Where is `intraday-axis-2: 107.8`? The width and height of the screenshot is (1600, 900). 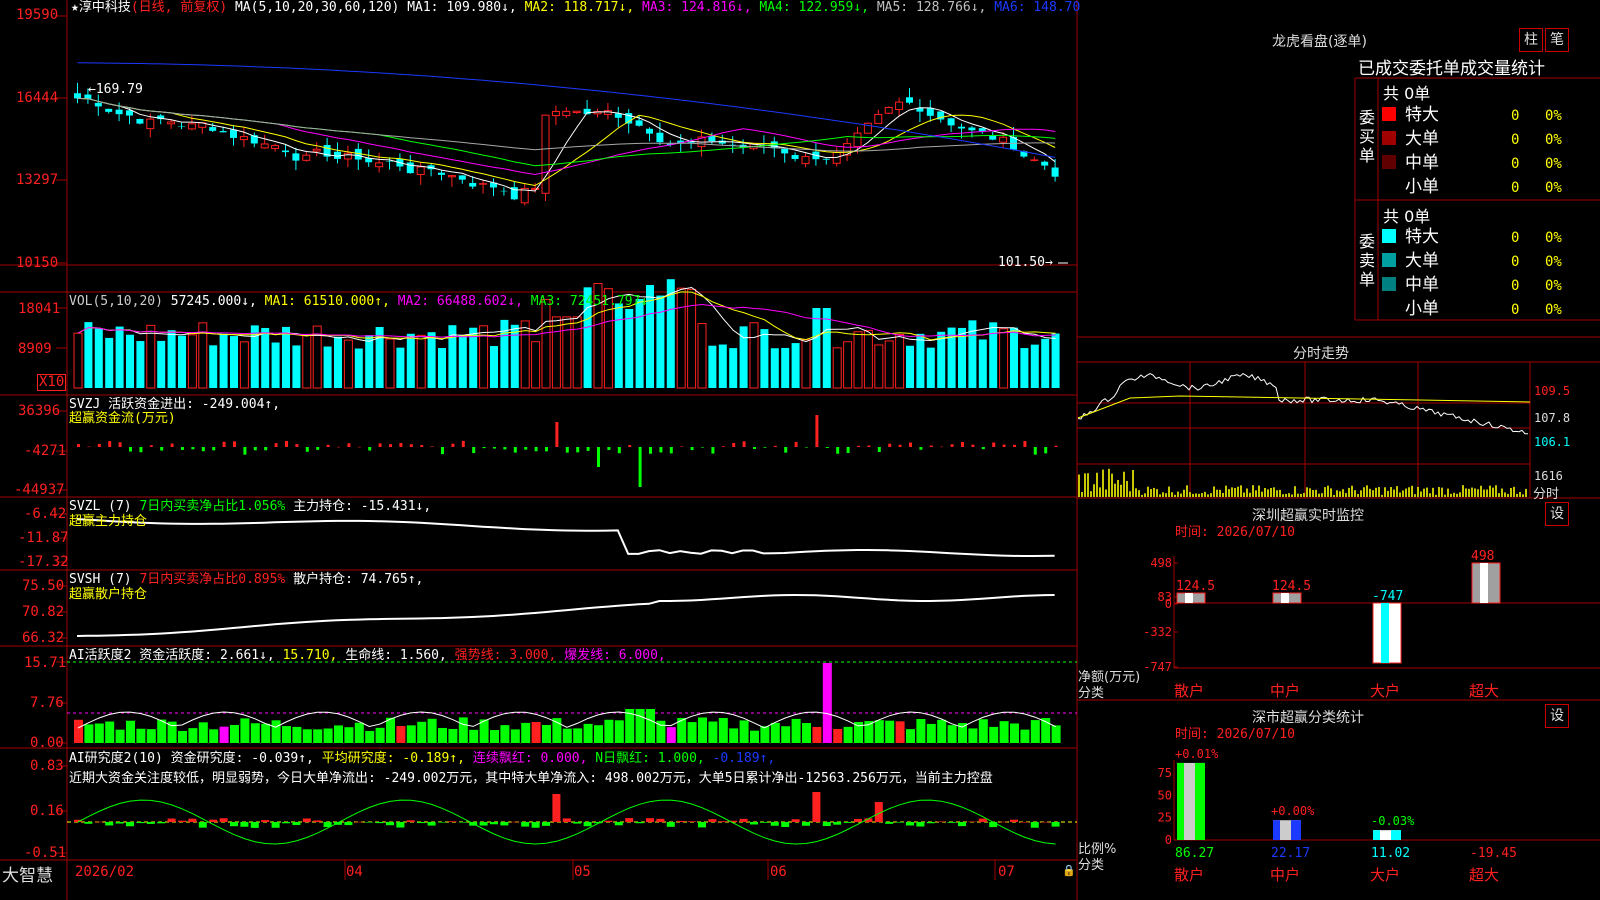
intraday-axis-2: 107.8 is located at coordinates (1552, 418).